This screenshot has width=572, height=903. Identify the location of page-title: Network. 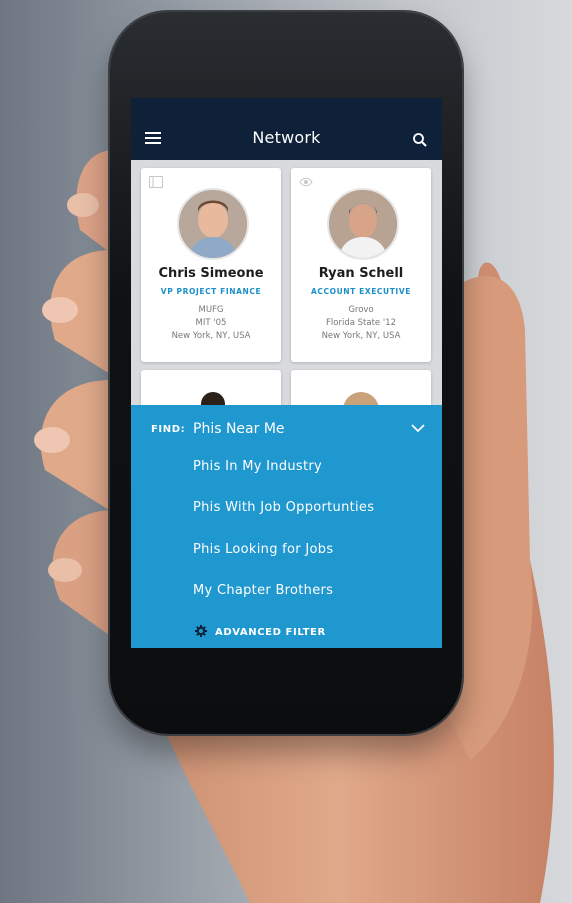
(286, 137).